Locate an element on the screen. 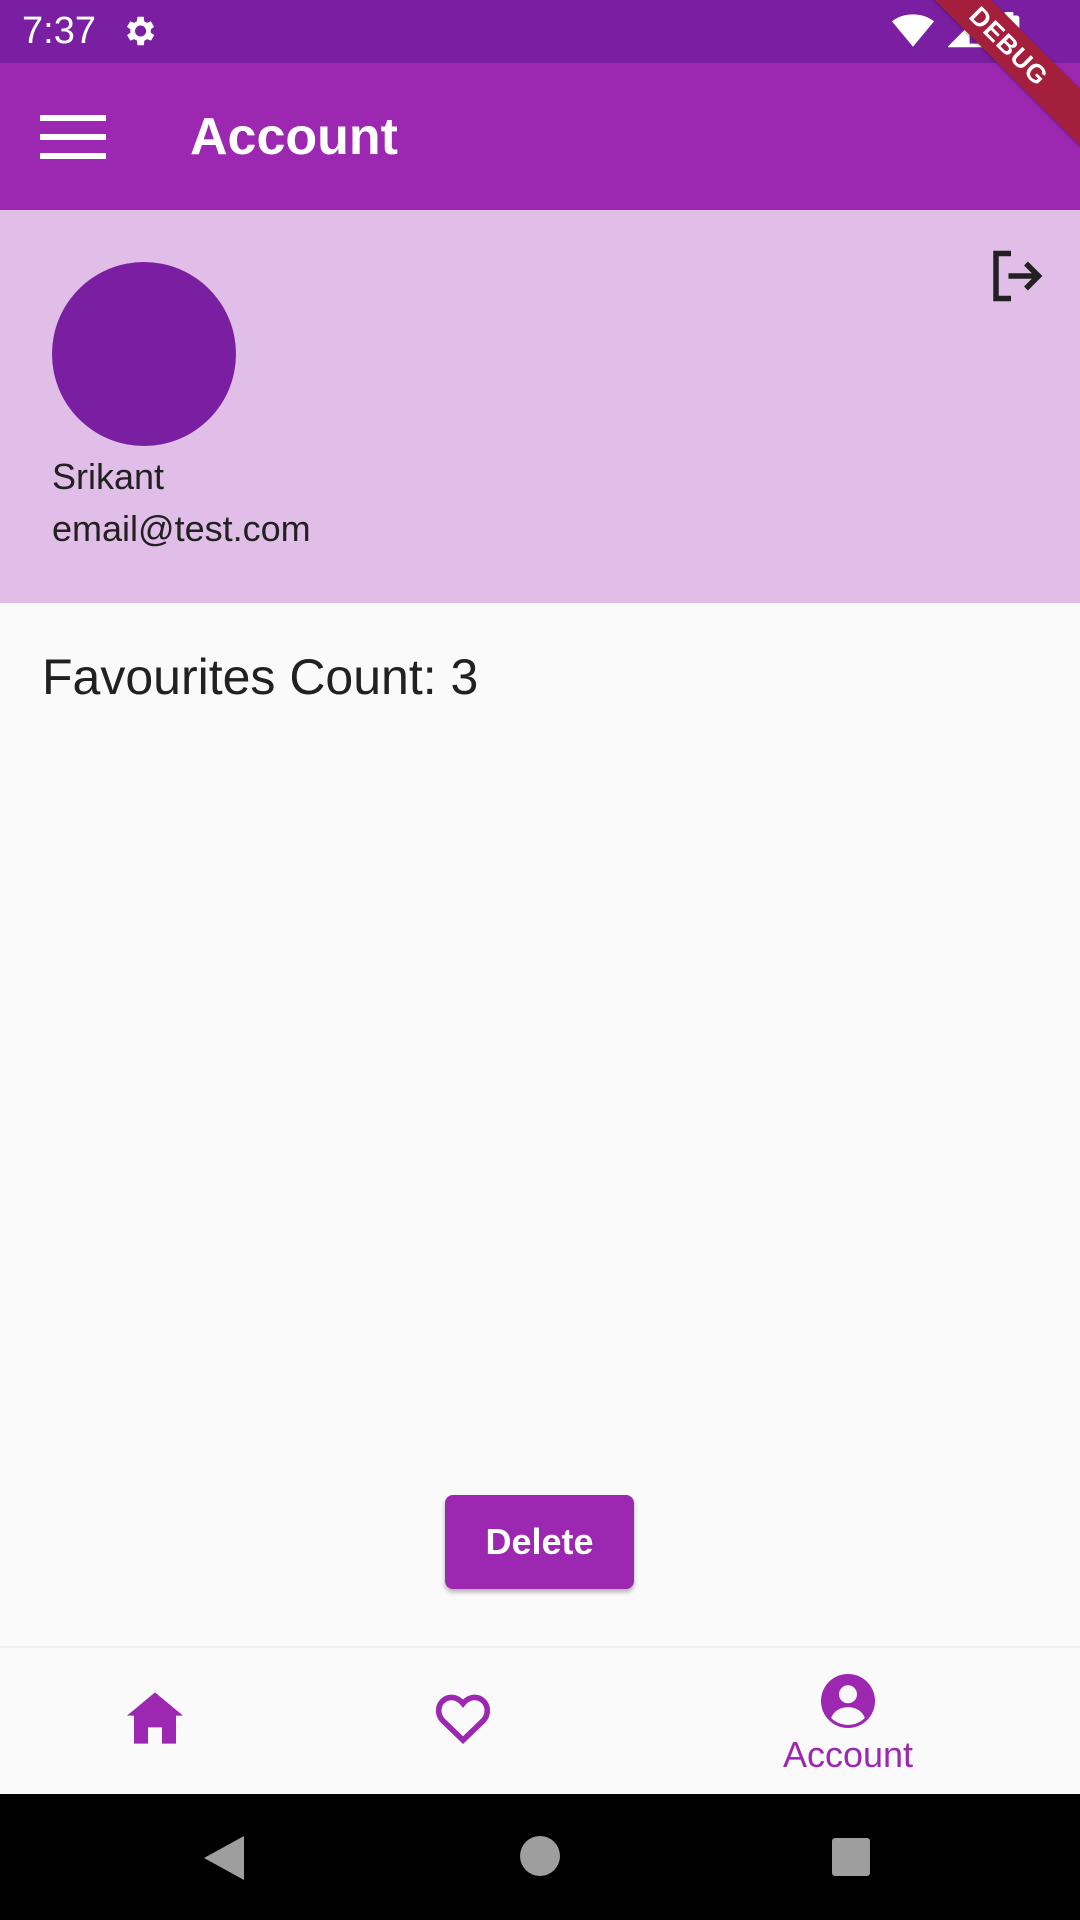 The width and height of the screenshot is (1080, 1920). bottom-navigation: Account is located at coordinates (540, 1721).